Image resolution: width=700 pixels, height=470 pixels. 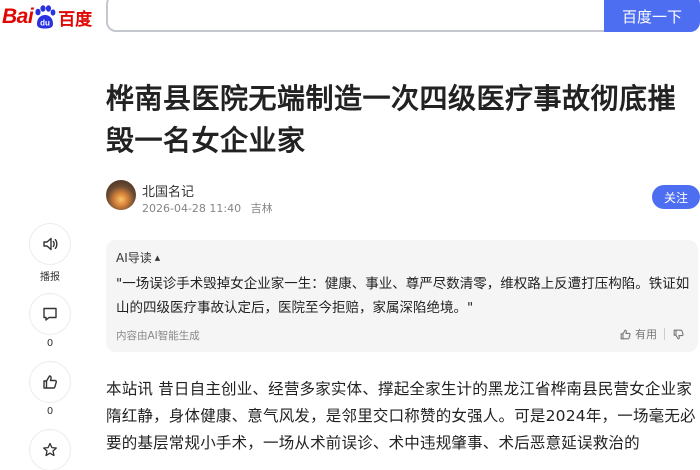 I want to click on broadcast-item: 播报, so click(x=50, y=253).